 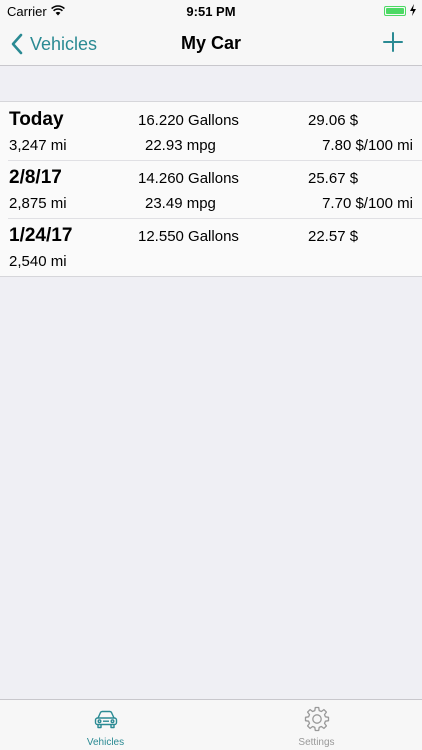 What do you see at coordinates (188, 236) in the screenshot?
I see `fillup-gallons: 12.550 Gallons` at bounding box center [188, 236].